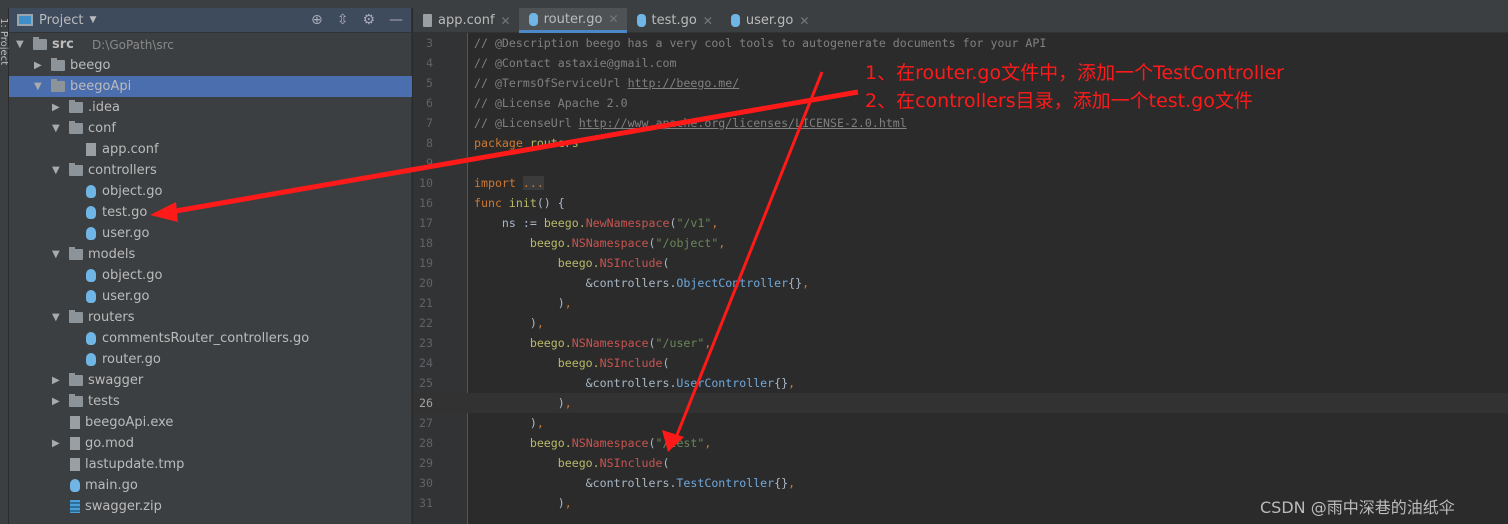 Image resolution: width=1508 pixels, height=524 pixels. What do you see at coordinates (210, 443) in the screenshot?
I see `tree-item: ▶ go.mod` at bounding box center [210, 443].